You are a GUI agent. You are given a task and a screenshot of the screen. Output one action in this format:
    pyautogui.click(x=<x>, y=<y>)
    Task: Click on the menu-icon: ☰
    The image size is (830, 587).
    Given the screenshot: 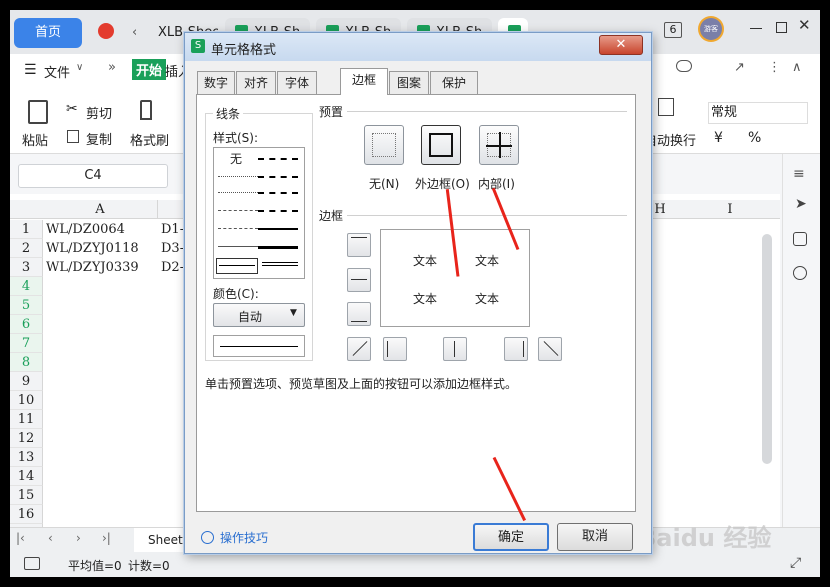 What is the action you would take?
    pyautogui.click(x=30, y=70)
    